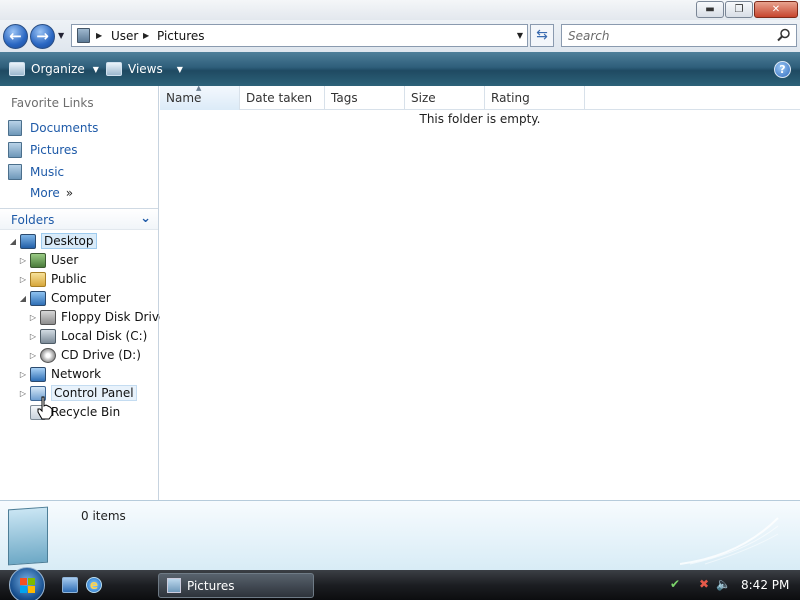  What do you see at coordinates (63, 36) in the screenshot?
I see `recent-pages-dropdown: ▼` at bounding box center [63, 36].